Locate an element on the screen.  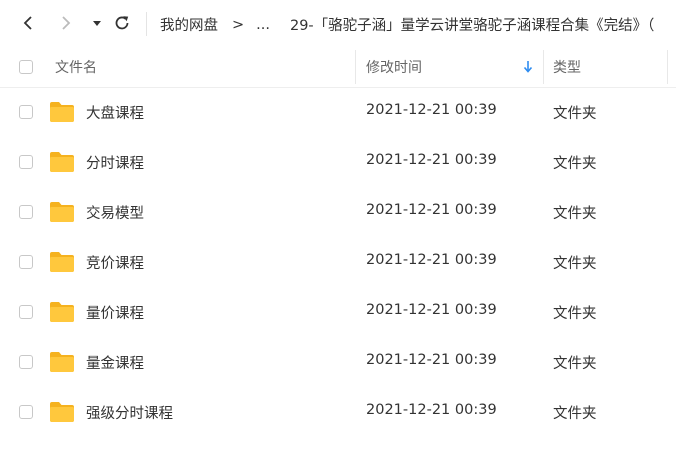
select-all-checkbox is located at coordinates (26, 67).